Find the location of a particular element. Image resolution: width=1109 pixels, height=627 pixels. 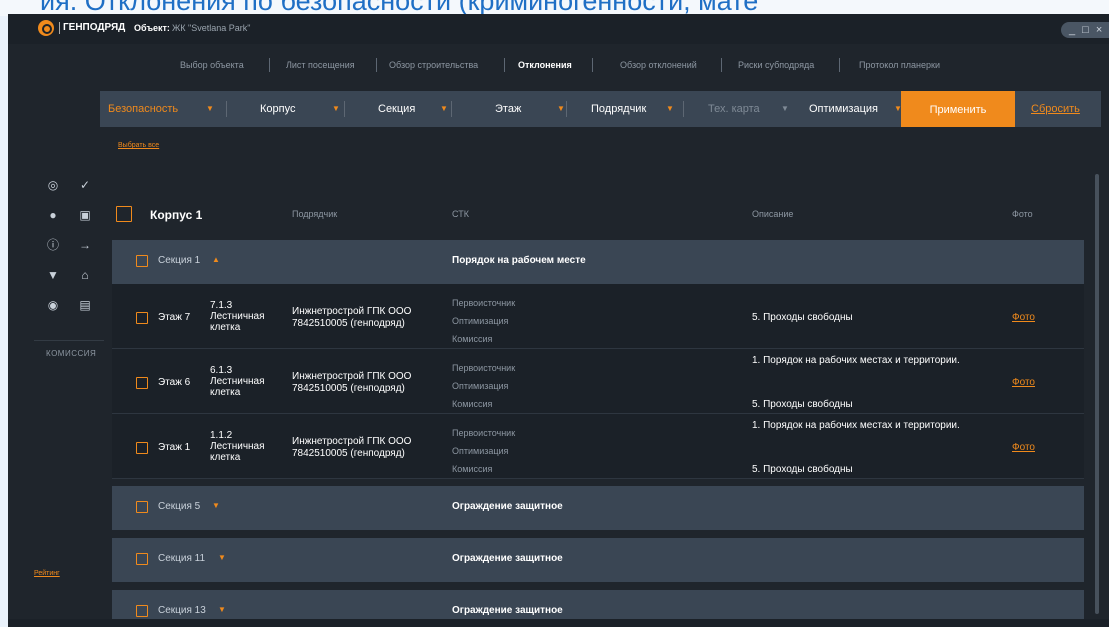

object-value: ЖК "Svetlana Park" is located at coordinates (211, 28).